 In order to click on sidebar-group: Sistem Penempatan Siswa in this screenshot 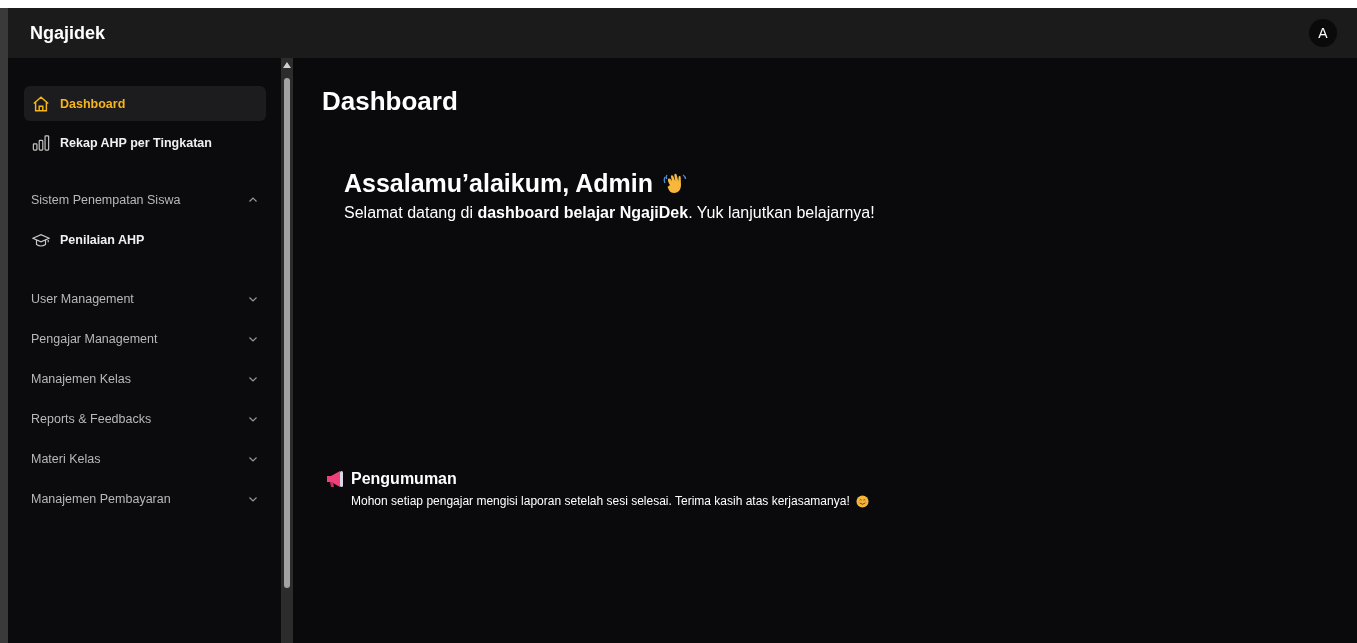, I will do `click(145, 200)`.